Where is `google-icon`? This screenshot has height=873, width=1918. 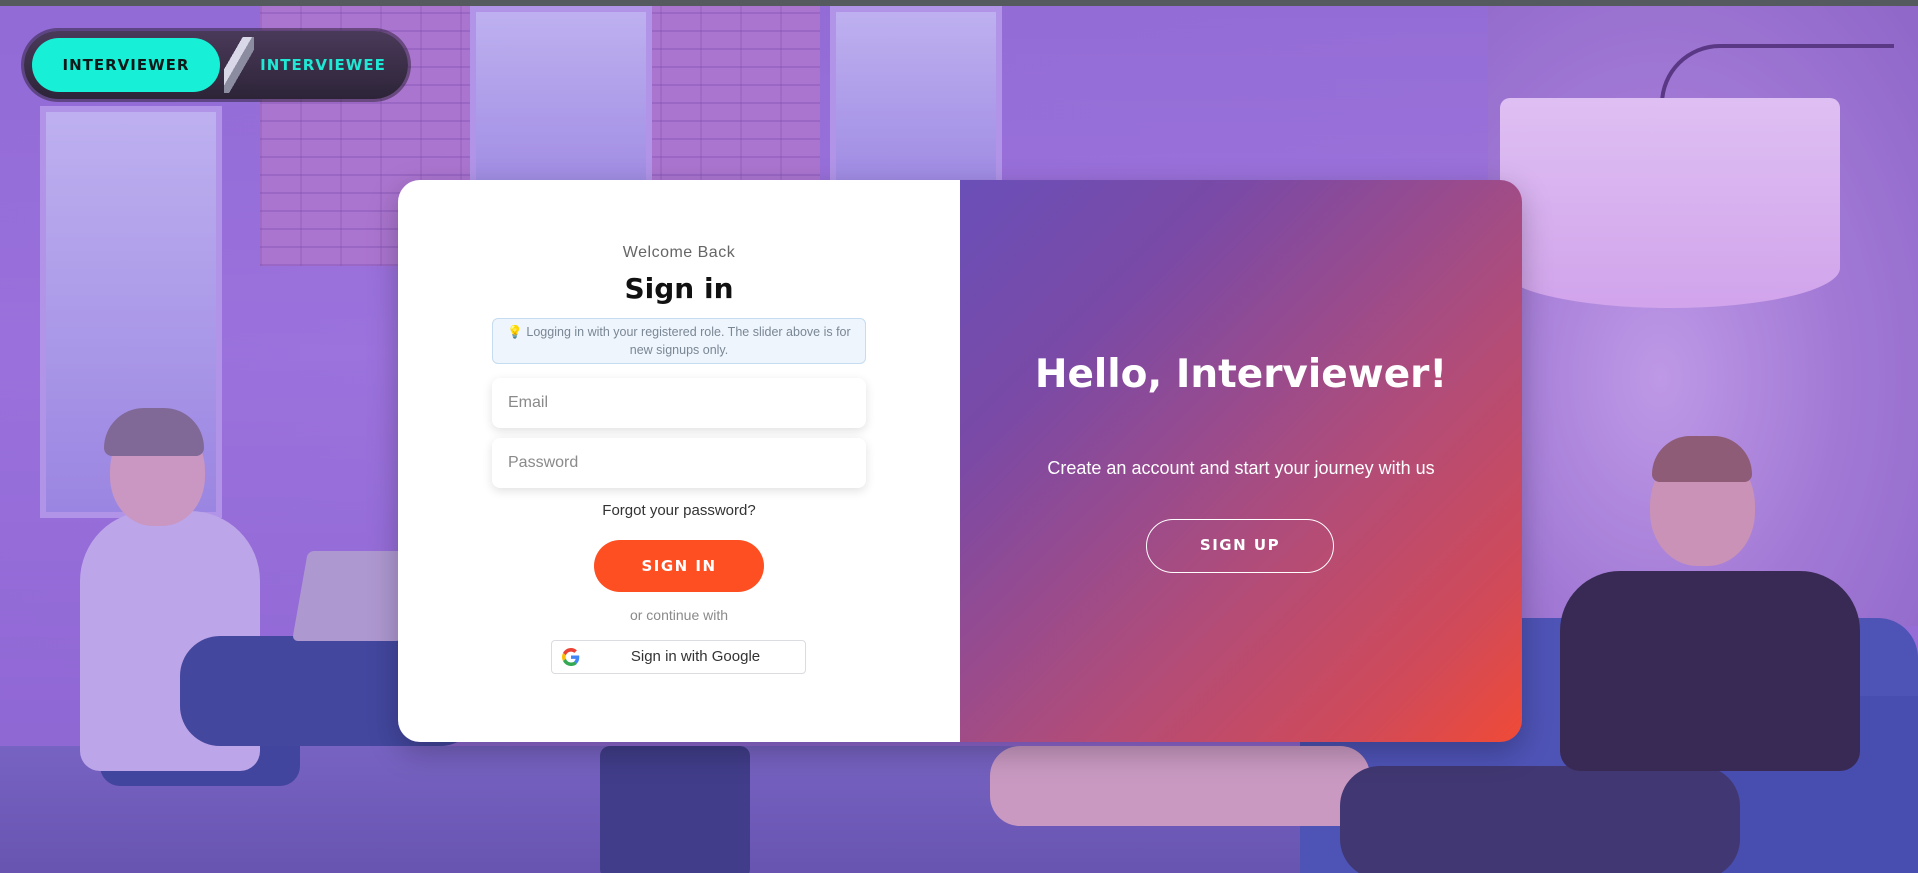 google-icon is located at coordinates (571, 657).